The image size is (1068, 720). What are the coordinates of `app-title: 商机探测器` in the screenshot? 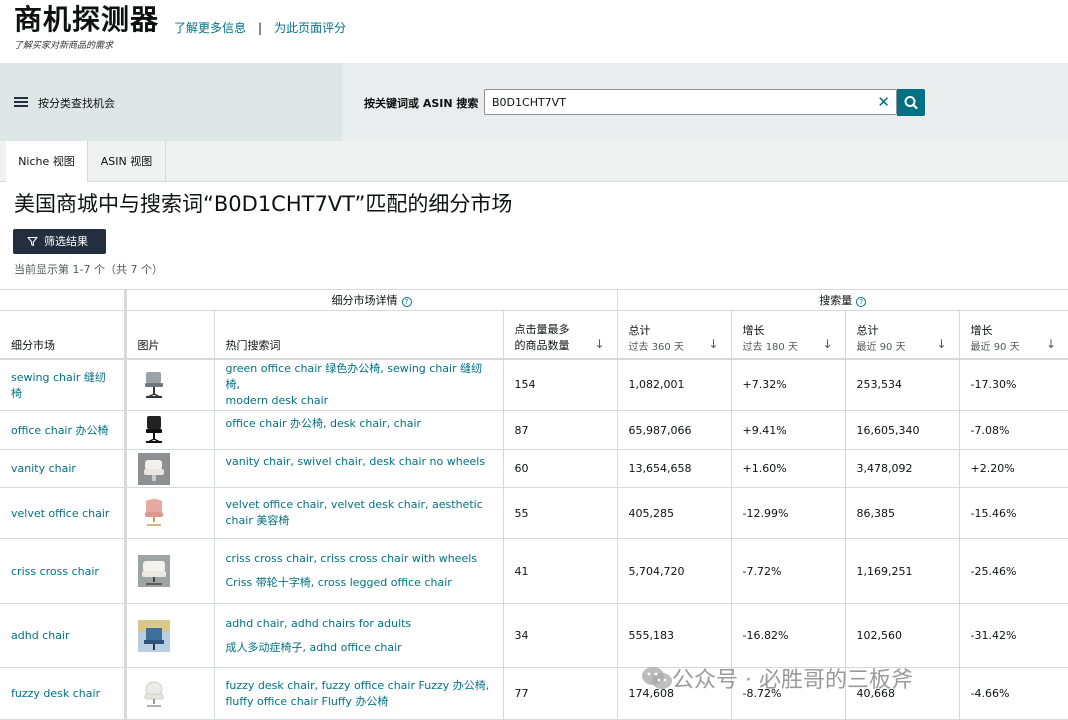 It's located at (87, 19).